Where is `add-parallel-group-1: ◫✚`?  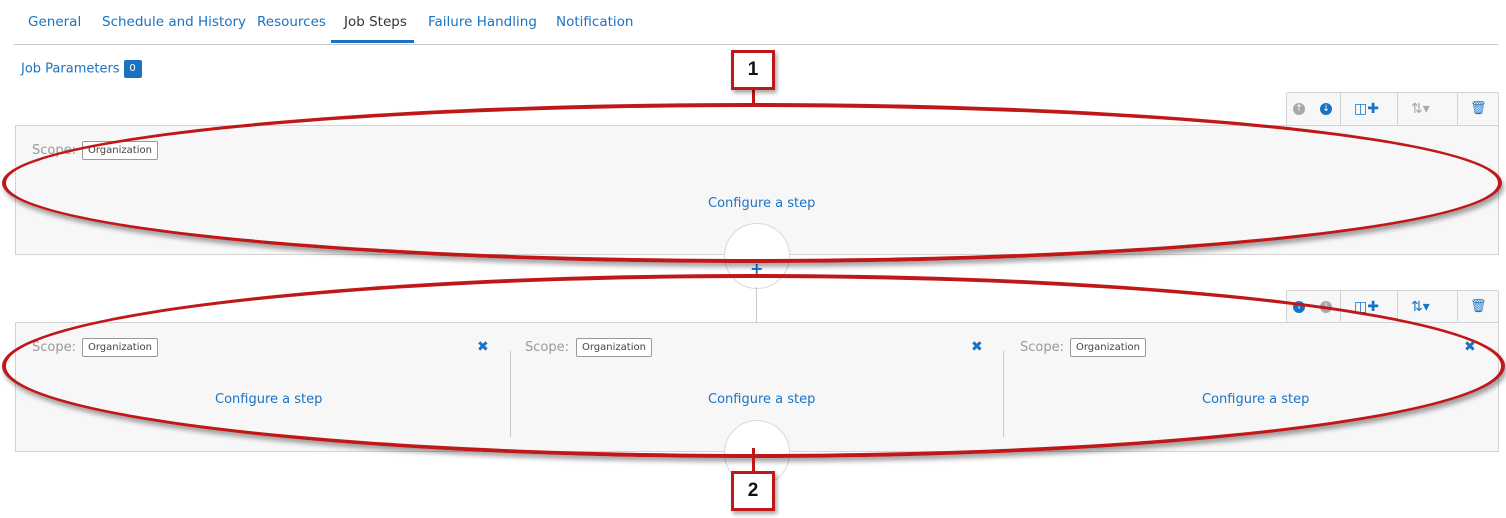 add-parallel-group-1: ◫✚ is located at coordinates (1369, 109).